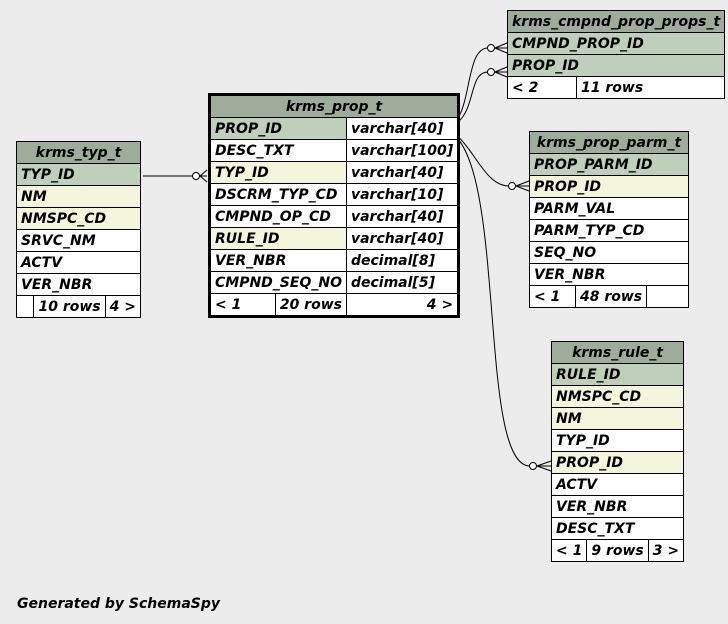 This screenshot has width=728, height=624. What do you see at coordinates (617, 550) in the screenshot?
I see `row-count: 9 rows` at bounding box center [617, 550].